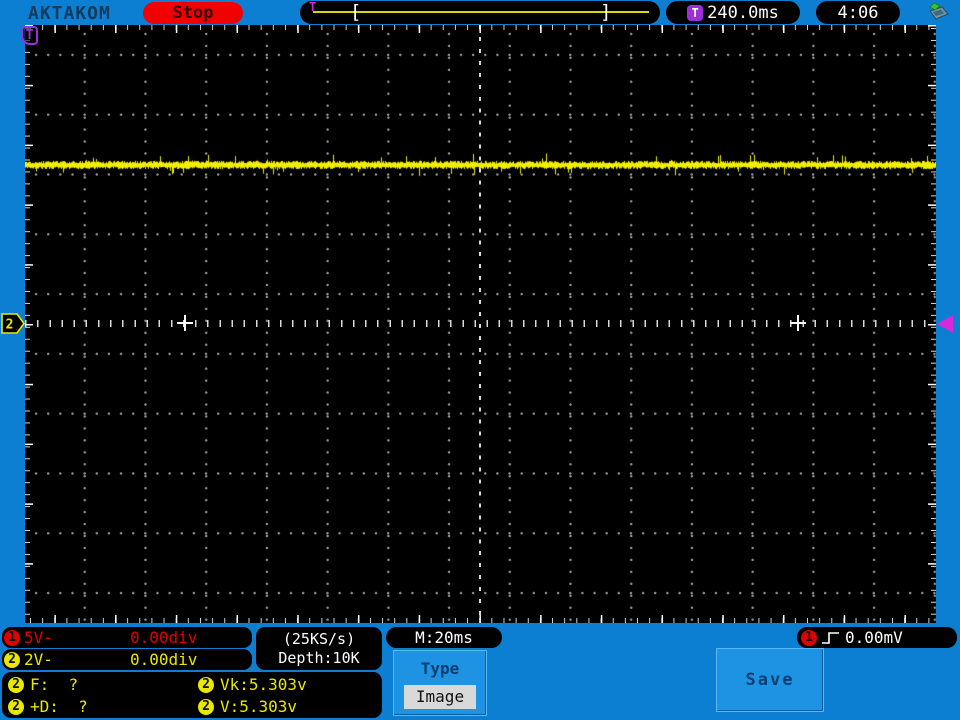  I want to click on trigger-position-bar: T [ ], so click(480, 12).